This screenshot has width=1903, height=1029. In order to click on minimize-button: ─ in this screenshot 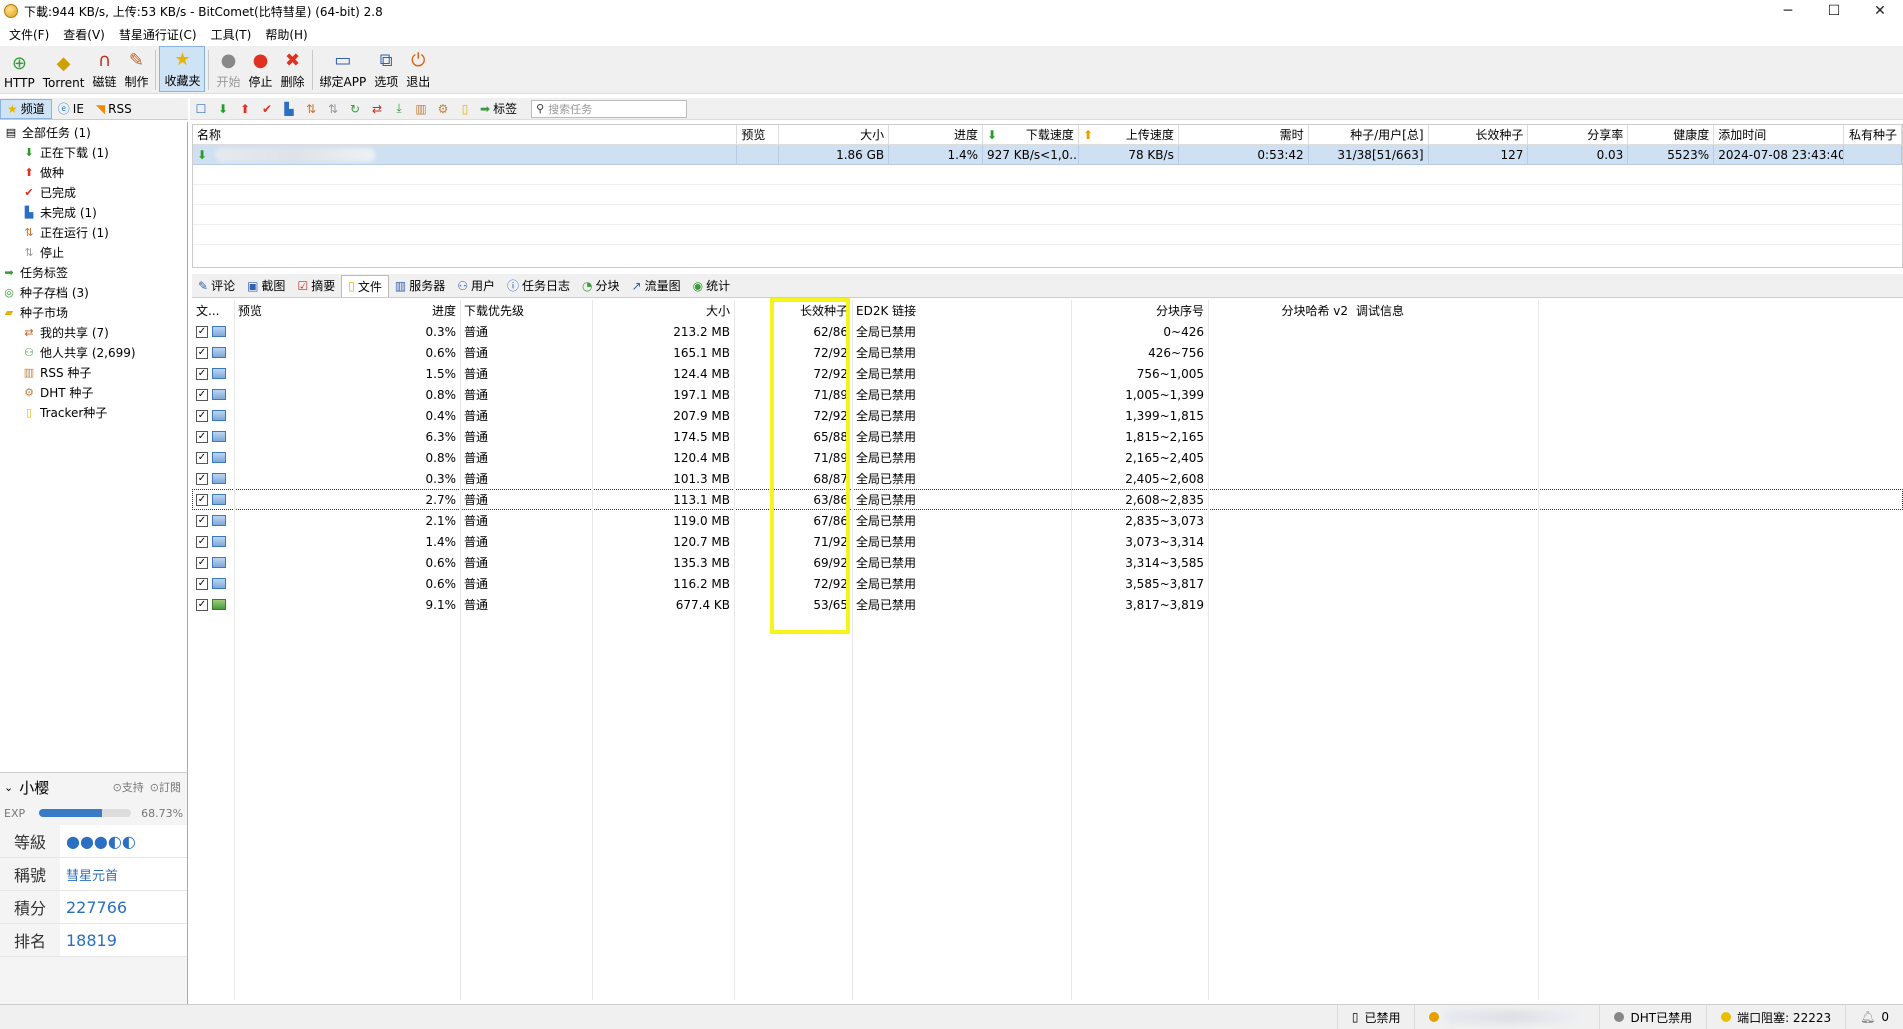, I will do `click(1788, 11)`.